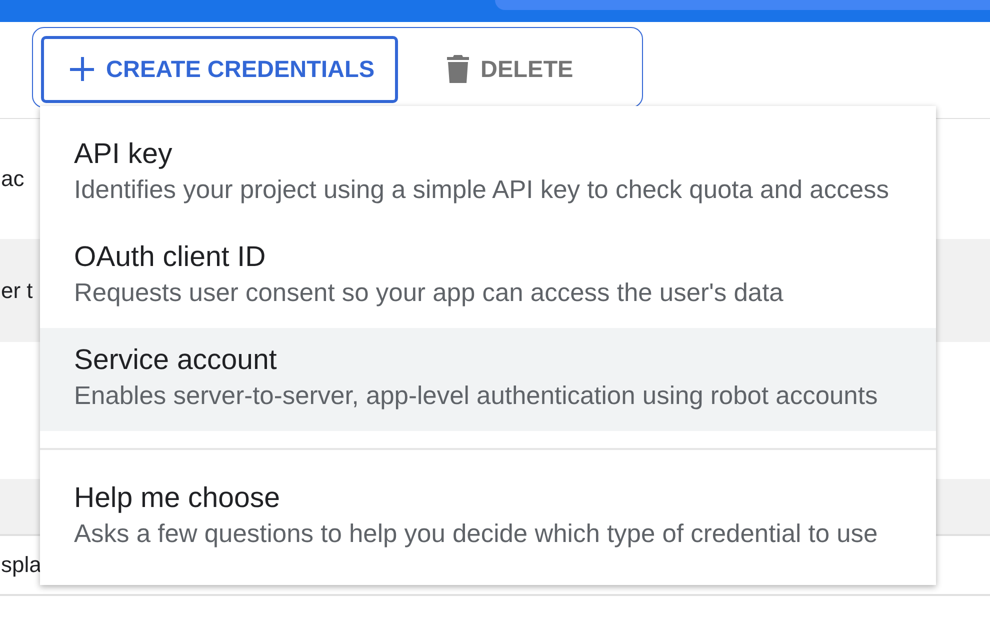  I want to click on menu-item-title: Service account, so click(176, 360).